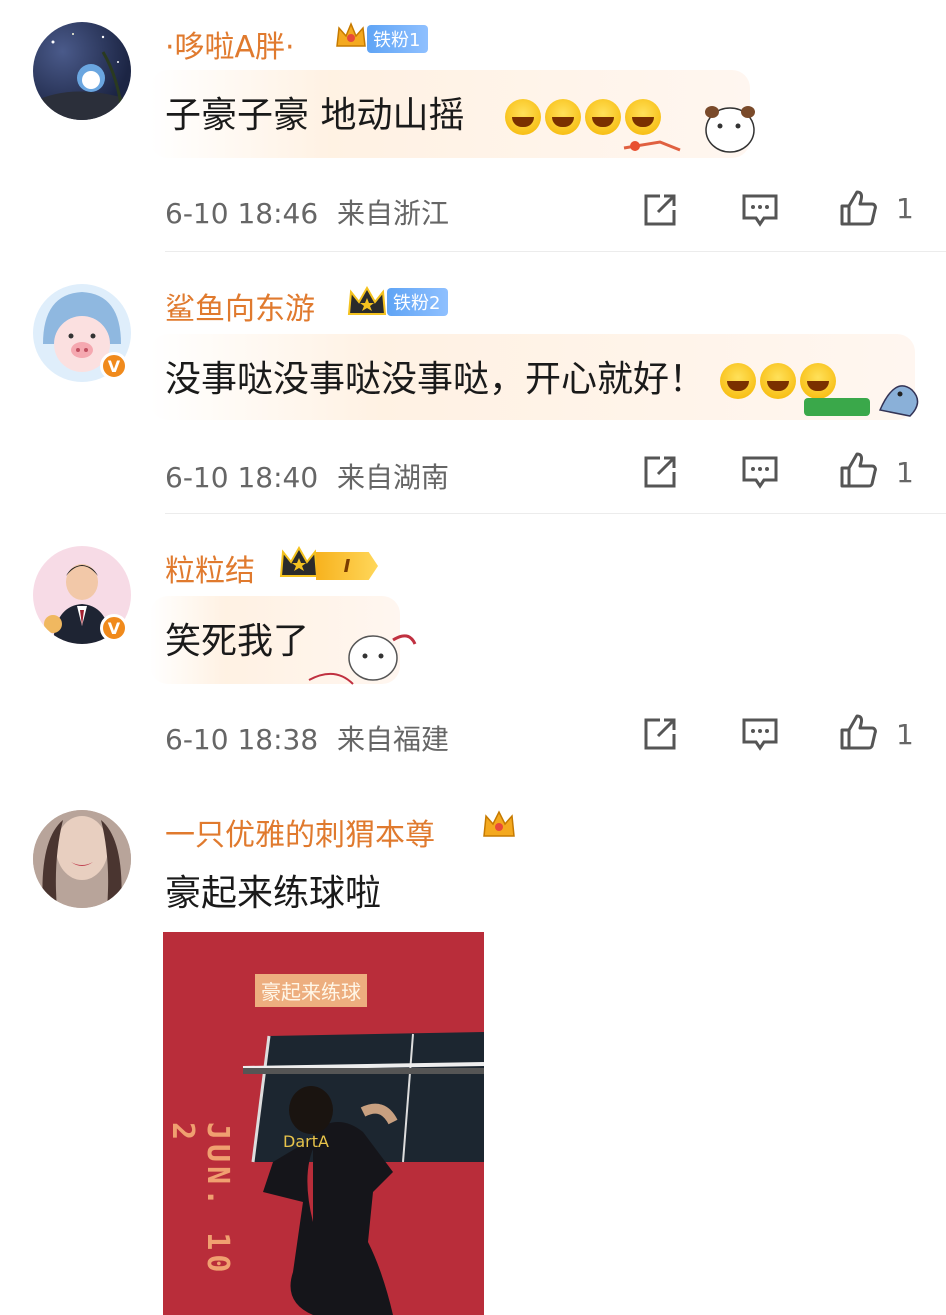 This screenshot has width=946, height=1315. I want to click on comment-time: 6-10 18:40, so click(242, 477).